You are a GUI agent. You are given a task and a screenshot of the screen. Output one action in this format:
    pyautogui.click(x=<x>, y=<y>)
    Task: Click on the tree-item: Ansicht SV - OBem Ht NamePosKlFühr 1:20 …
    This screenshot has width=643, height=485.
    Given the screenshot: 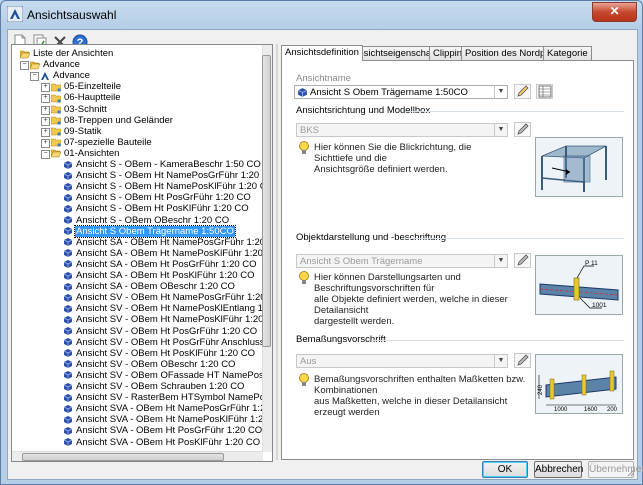 What is the action you would take?
    pyautogui.click(x=174, y=320)
    